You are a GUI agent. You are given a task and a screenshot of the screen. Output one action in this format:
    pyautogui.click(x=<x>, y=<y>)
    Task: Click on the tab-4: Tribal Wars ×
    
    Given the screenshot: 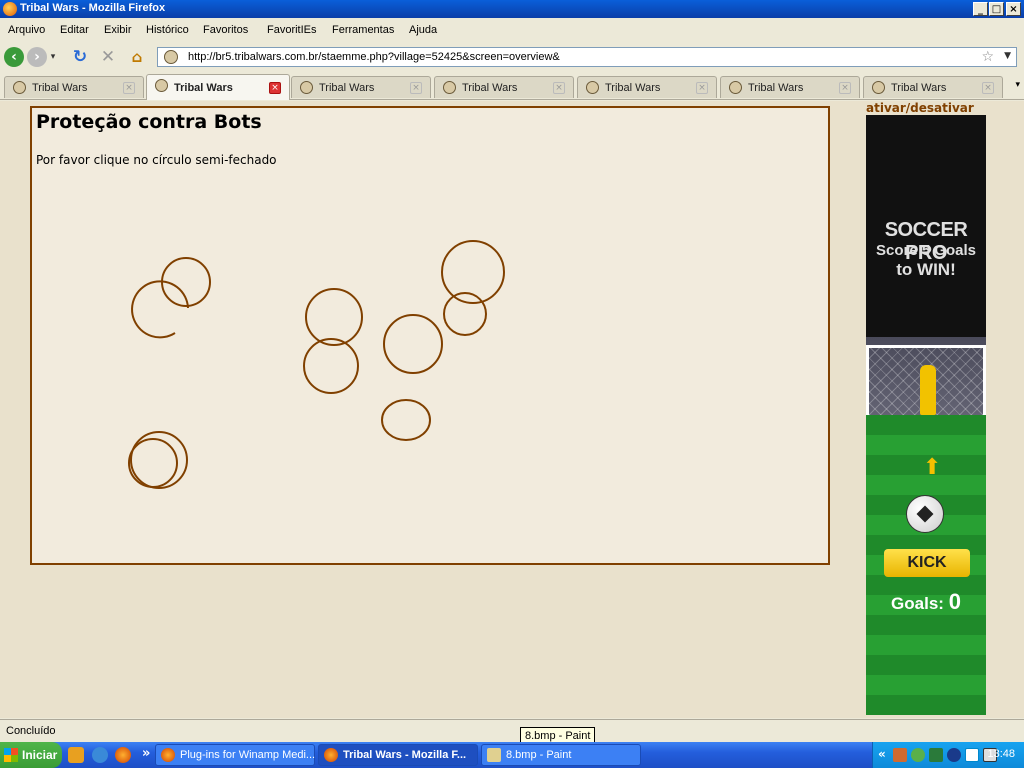 What is the action you would take?
    pyautogui.click(x=504, y=87)
    